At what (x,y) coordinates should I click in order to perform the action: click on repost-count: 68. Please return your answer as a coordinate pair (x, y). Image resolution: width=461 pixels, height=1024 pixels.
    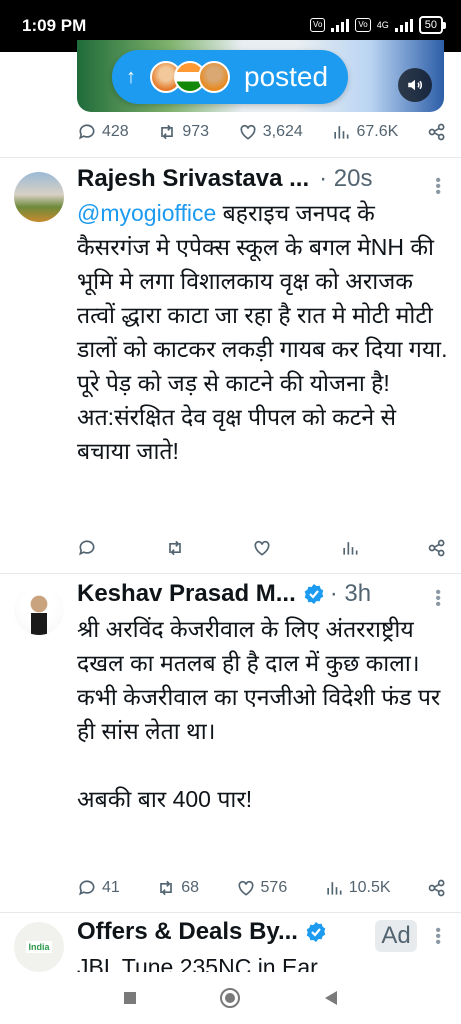
    Looking at the image, I should click on (190, 887).